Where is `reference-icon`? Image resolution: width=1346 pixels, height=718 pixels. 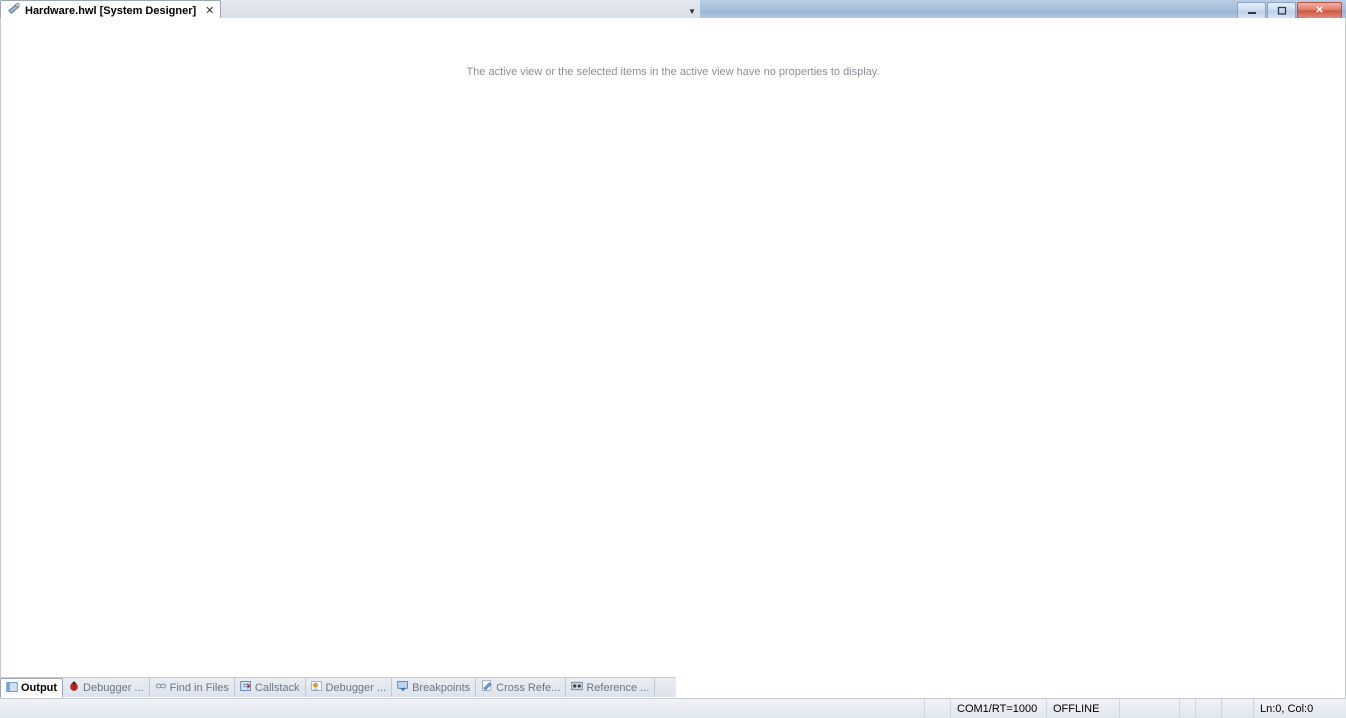
reference-icon is located at coordinates (577, 687).